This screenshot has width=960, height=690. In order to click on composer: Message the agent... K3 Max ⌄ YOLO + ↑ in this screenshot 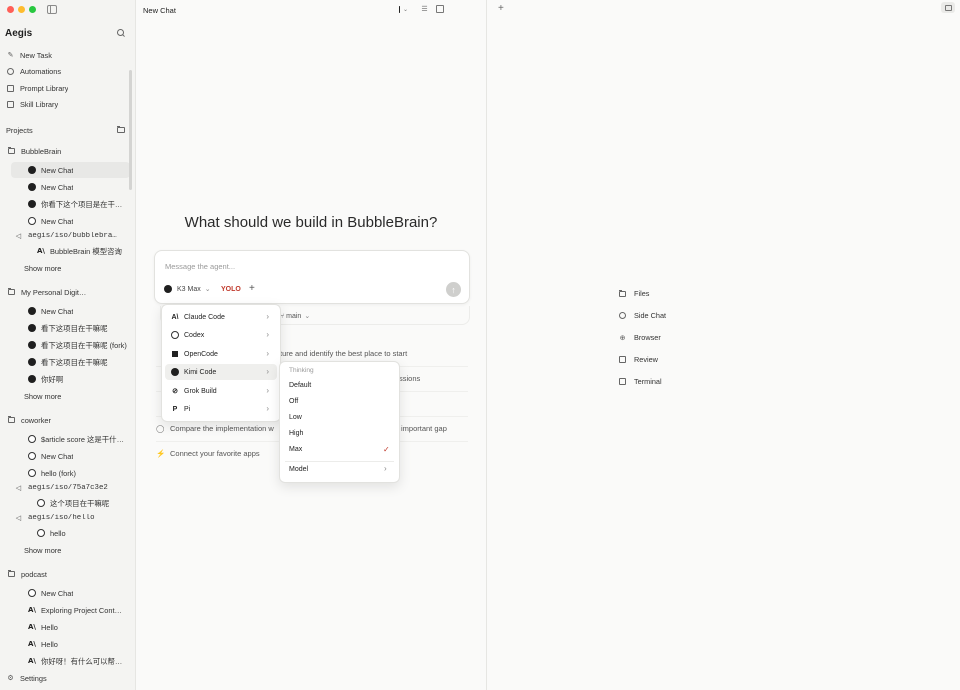, I will do `click(312, 277)`.